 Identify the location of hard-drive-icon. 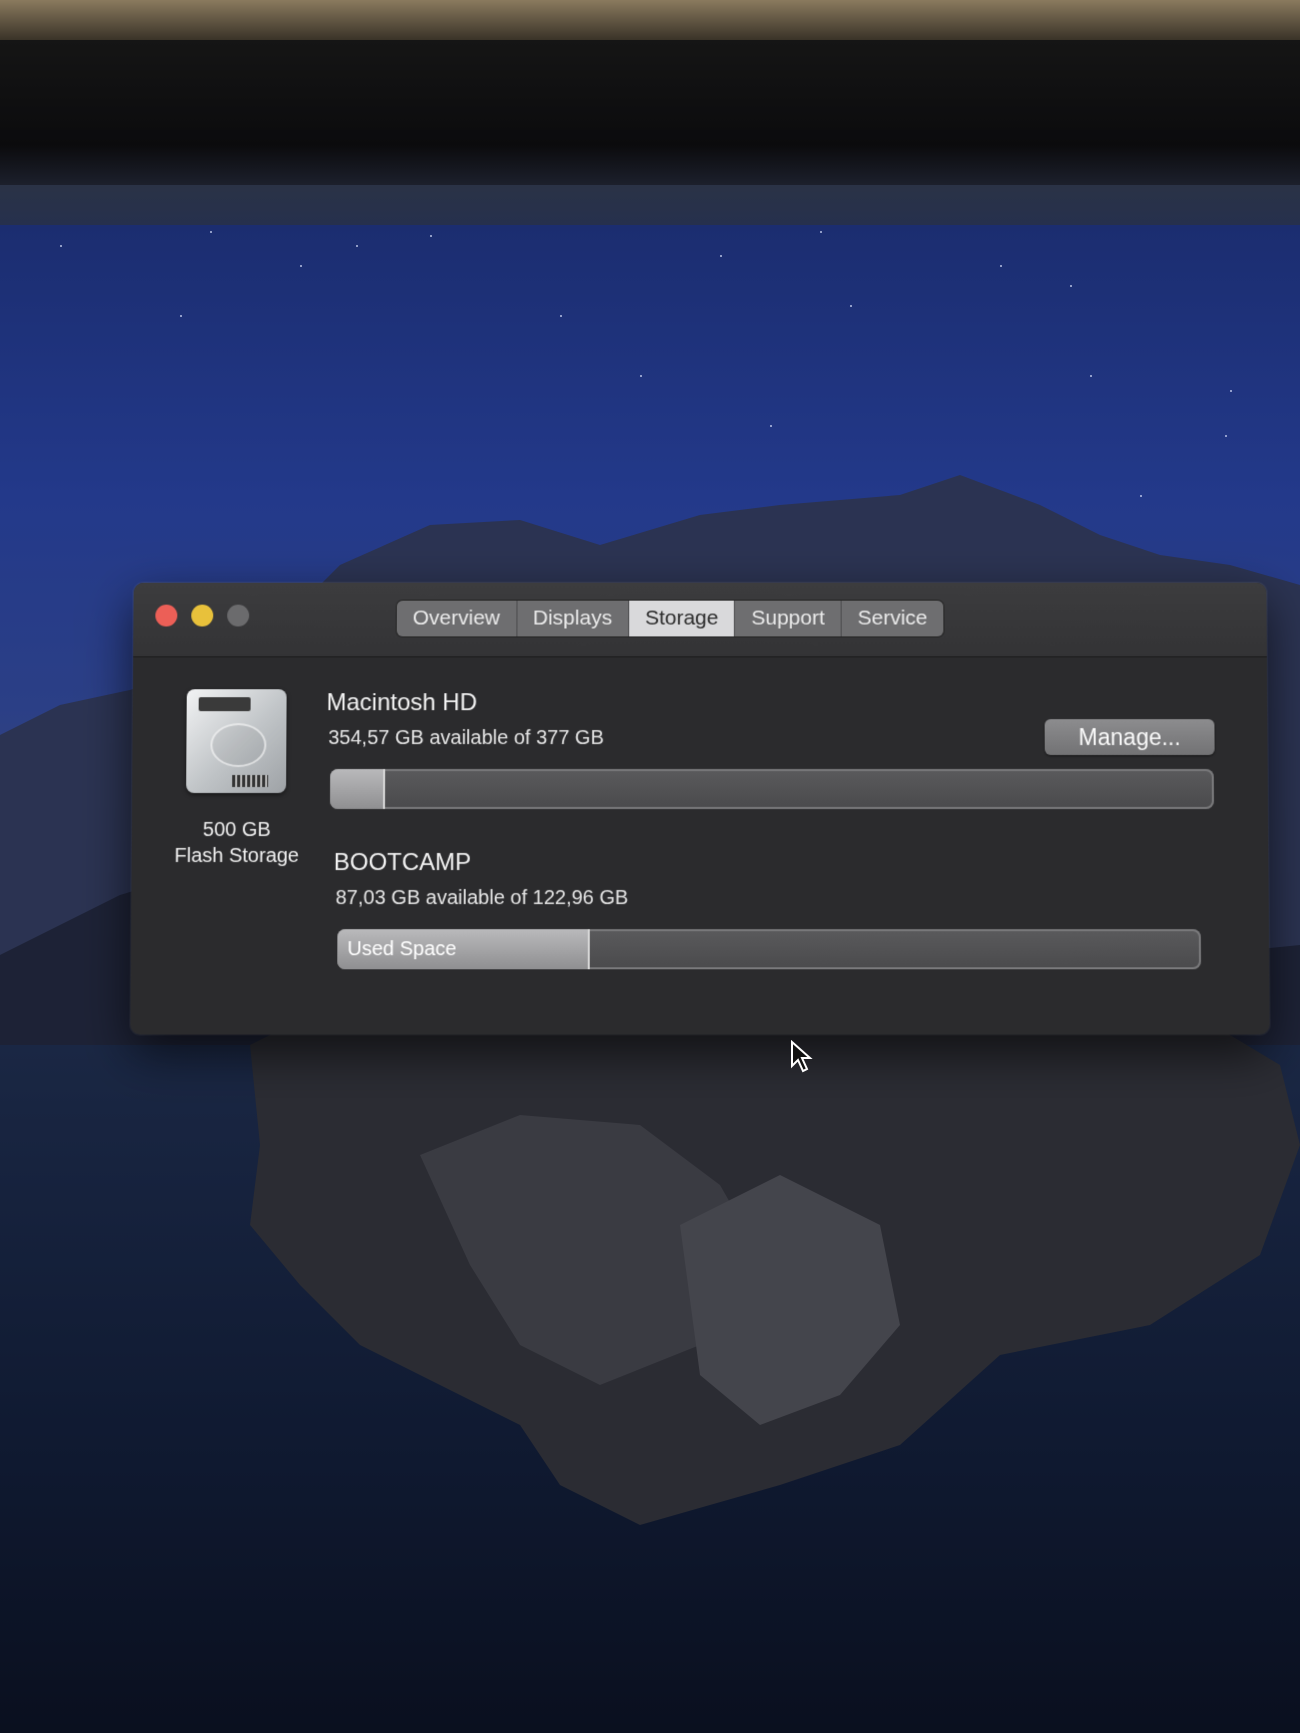
(236, 741).